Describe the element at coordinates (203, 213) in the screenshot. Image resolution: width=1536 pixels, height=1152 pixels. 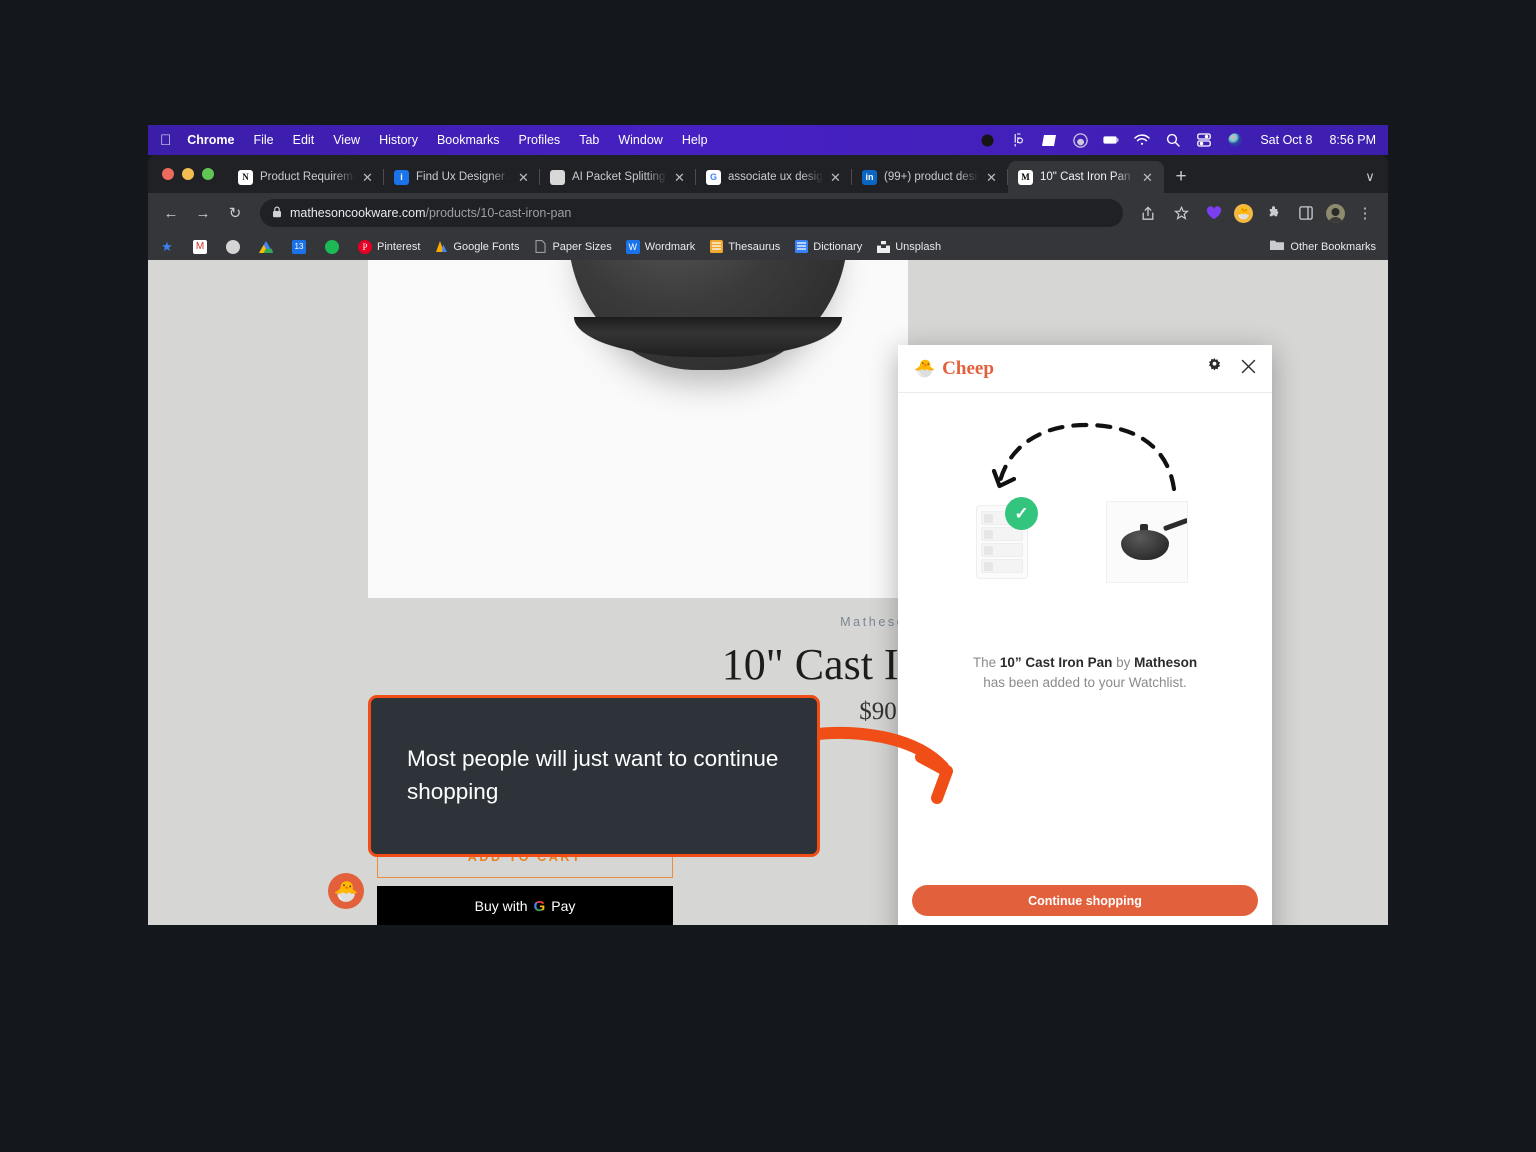
I see `forward-button: →` at that location.